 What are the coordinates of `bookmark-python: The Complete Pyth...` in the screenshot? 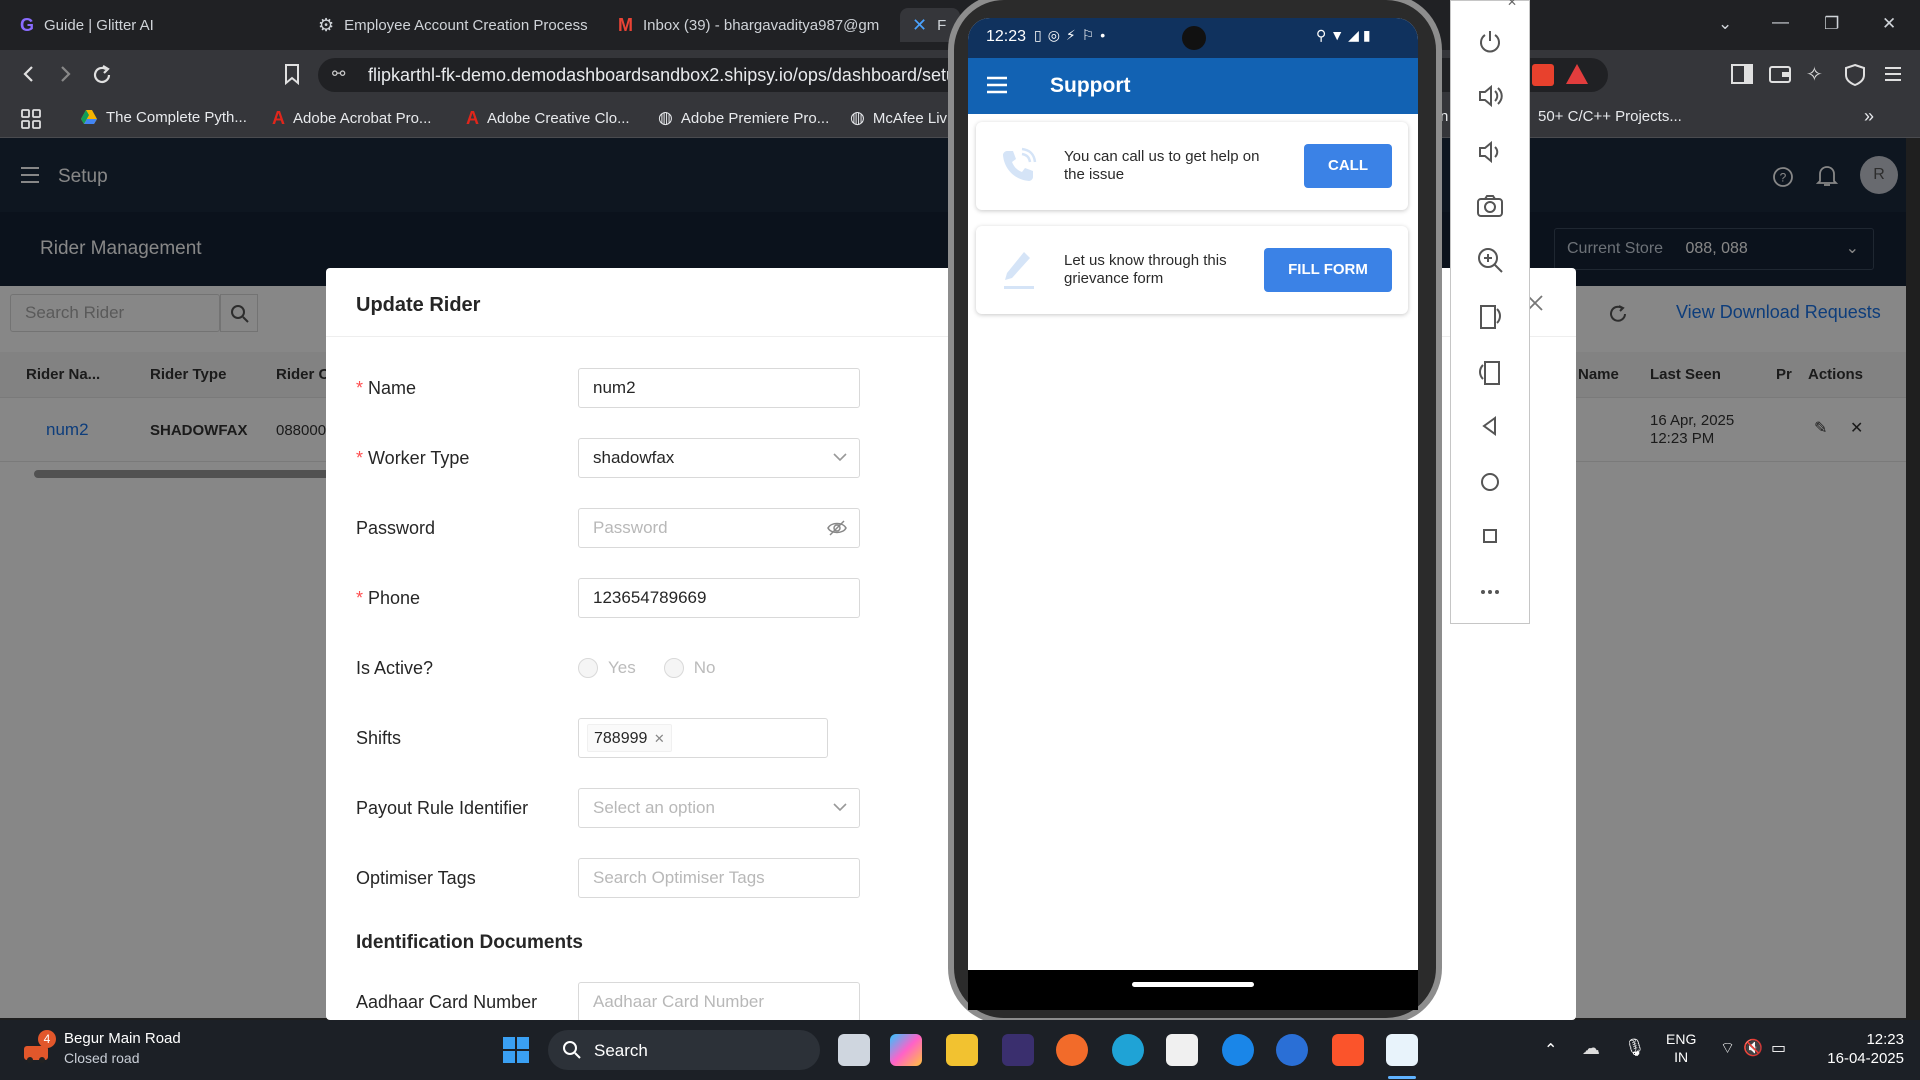 It's located at (163, 117).